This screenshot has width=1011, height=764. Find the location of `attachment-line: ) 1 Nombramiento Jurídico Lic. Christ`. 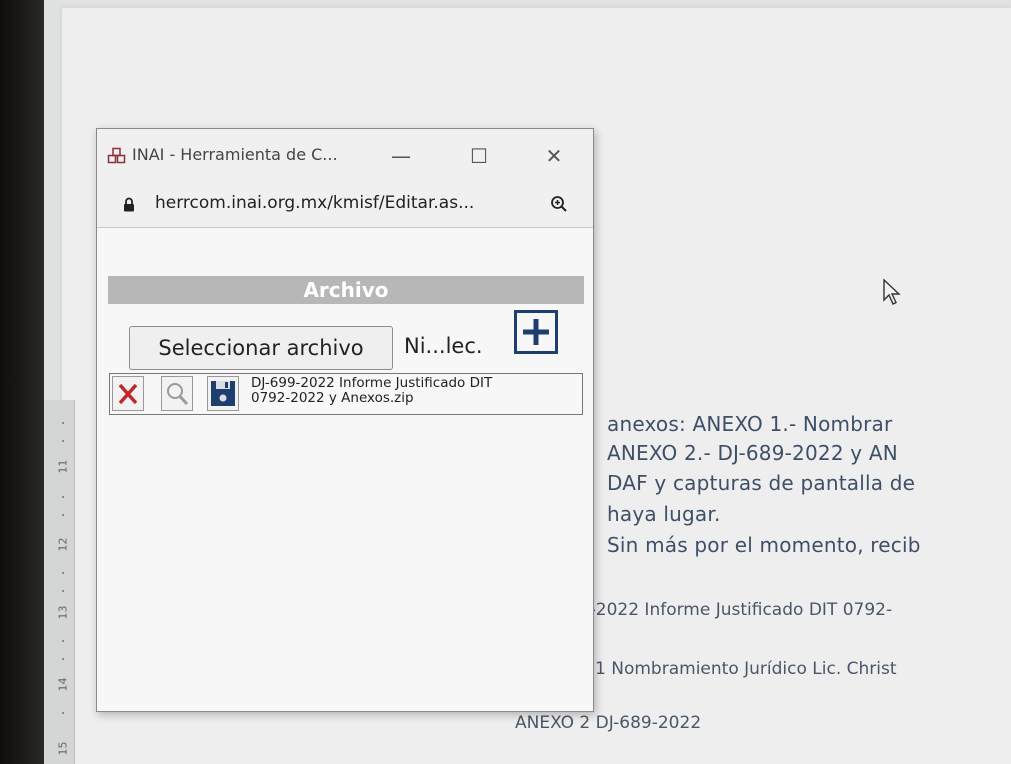

attachment-line: ) 1 Nombramiento Jurídico Lic. Christ is located at coordinates (740, 669).